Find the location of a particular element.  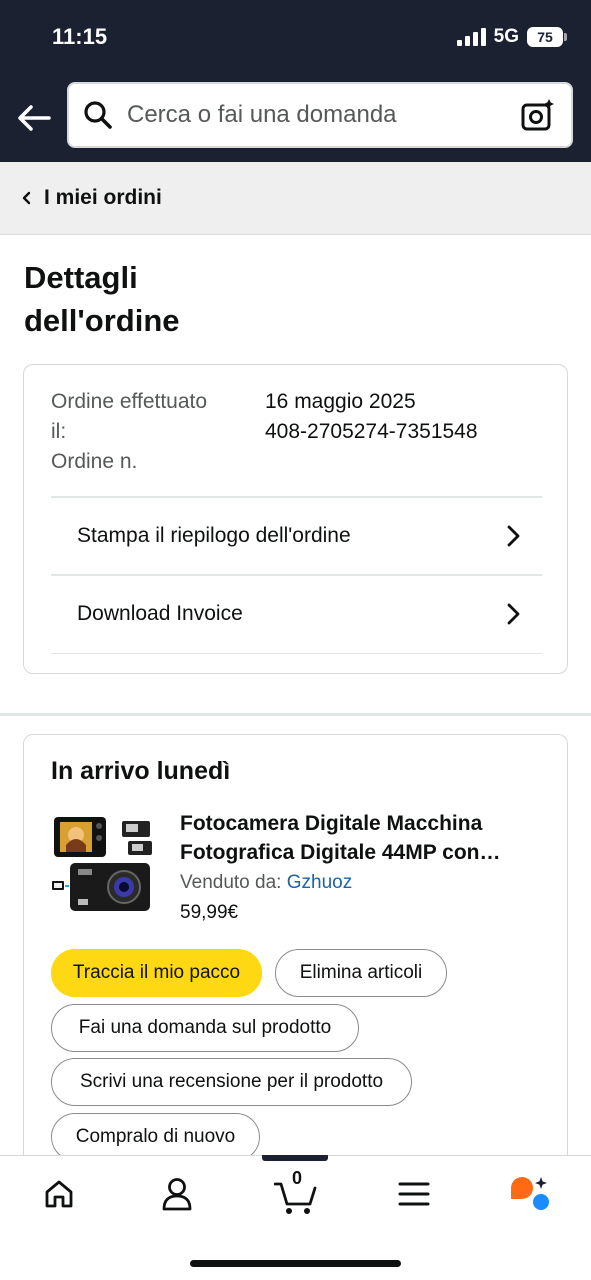

order-placed-label: Ordine effettuato is located at coordinates (129, 401).